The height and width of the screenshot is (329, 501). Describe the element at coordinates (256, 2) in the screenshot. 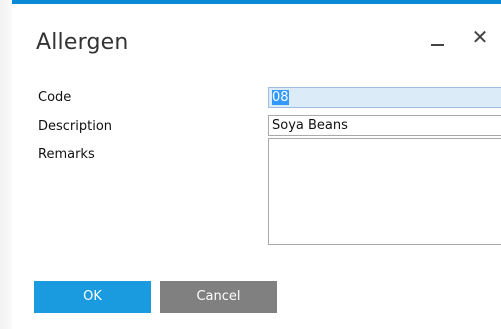

I see `accent-top-border` at that location.